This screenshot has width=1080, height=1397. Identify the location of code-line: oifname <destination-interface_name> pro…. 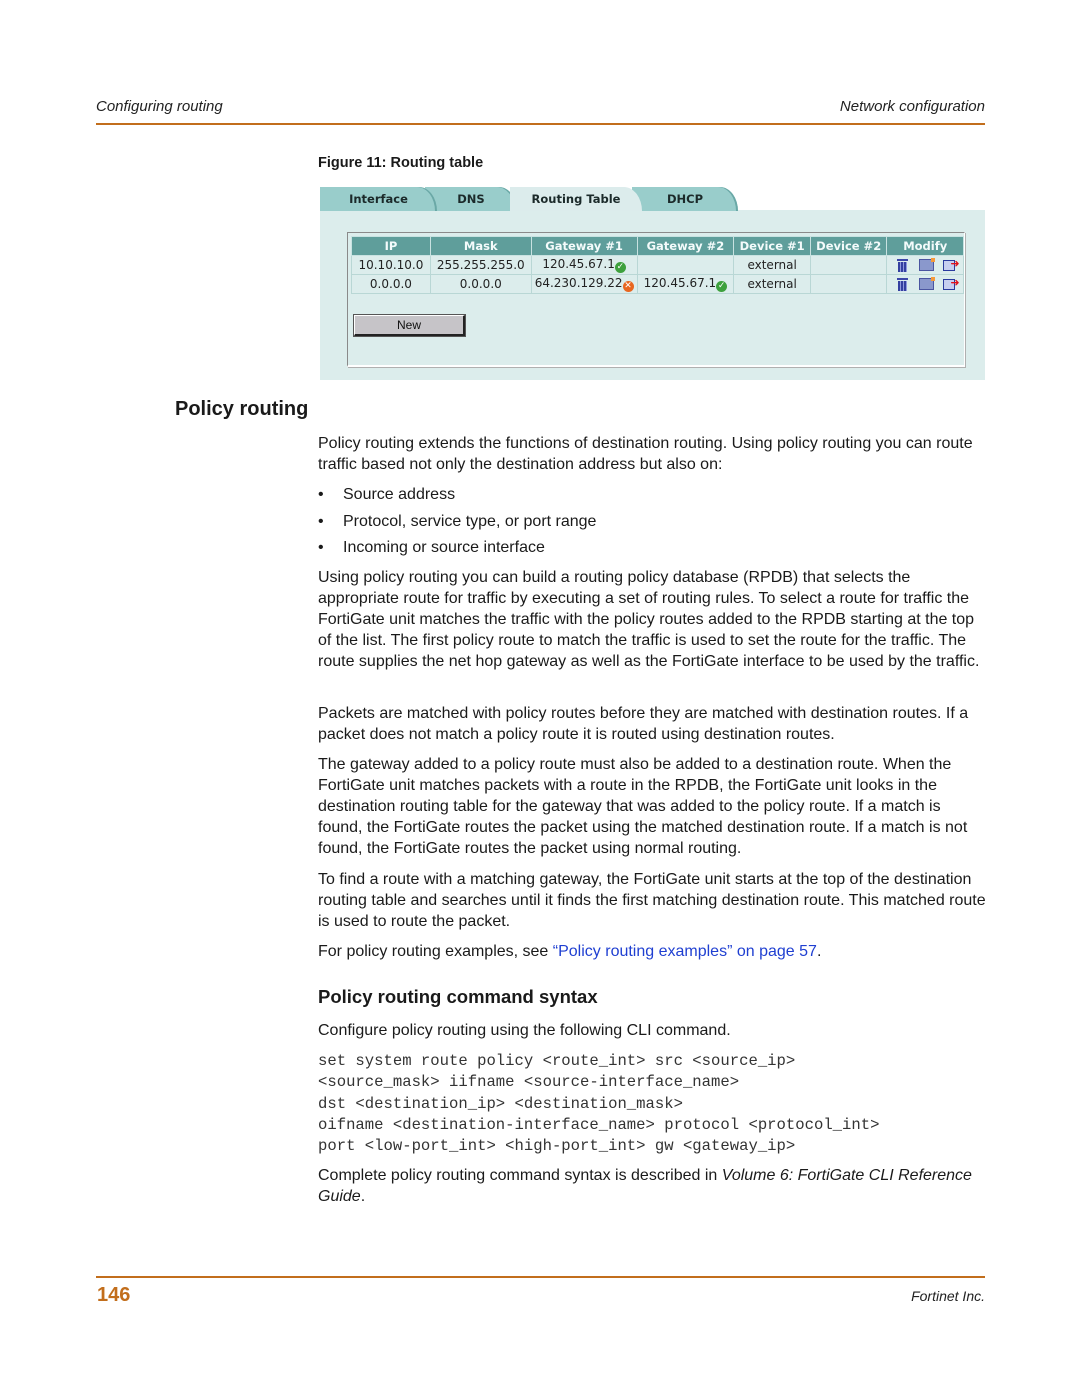
(599, 1124).